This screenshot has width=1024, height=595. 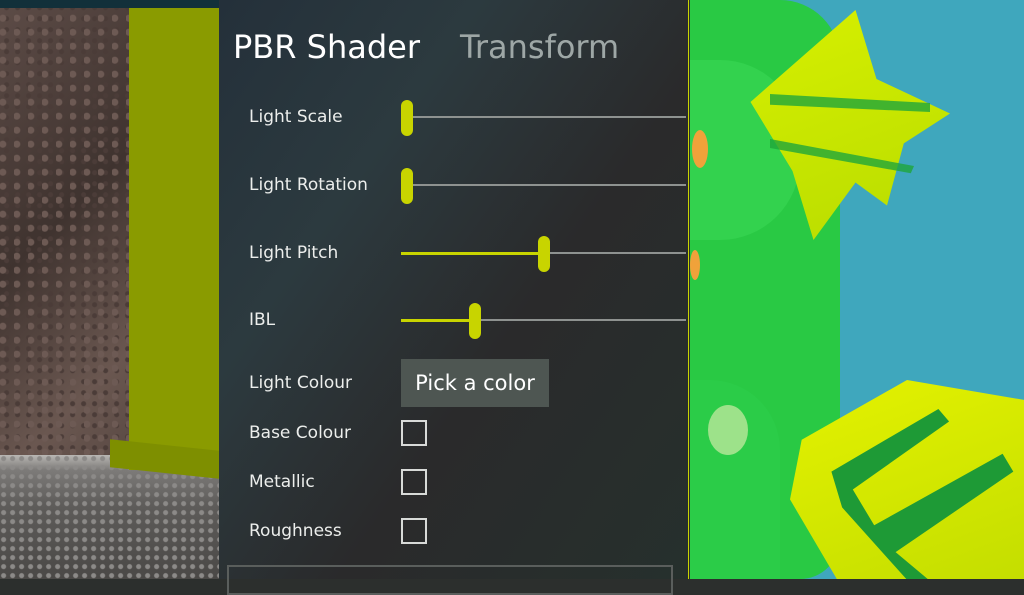 I want to click on tab-bar: PBR Shader Transform, so click(x=426, y=47).